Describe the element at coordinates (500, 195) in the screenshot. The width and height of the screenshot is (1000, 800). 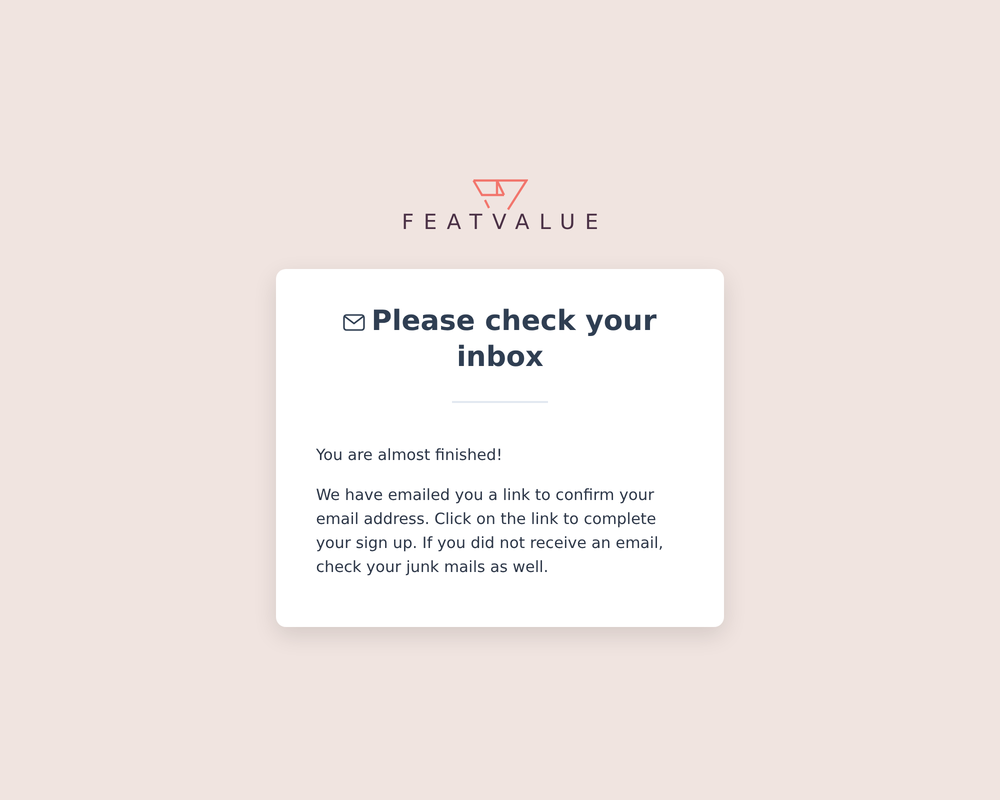
I see `logo-mark-icon` at that location.